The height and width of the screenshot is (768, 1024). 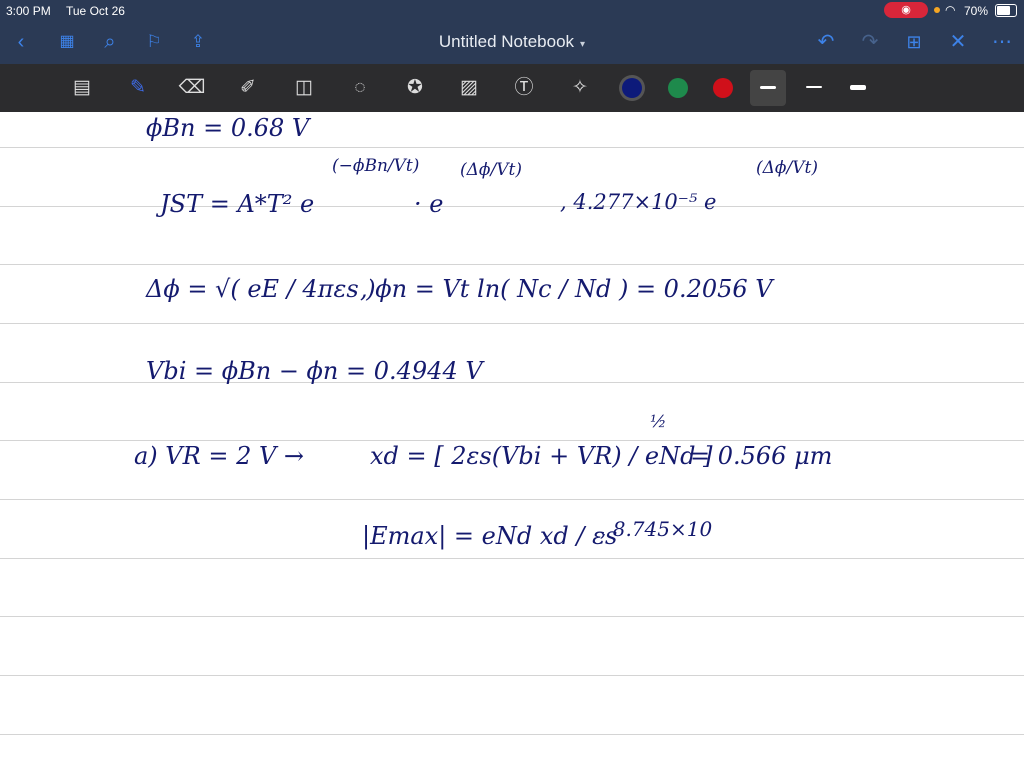 I want to click on lasso-icon: ◌, so click(x=360, y=88).